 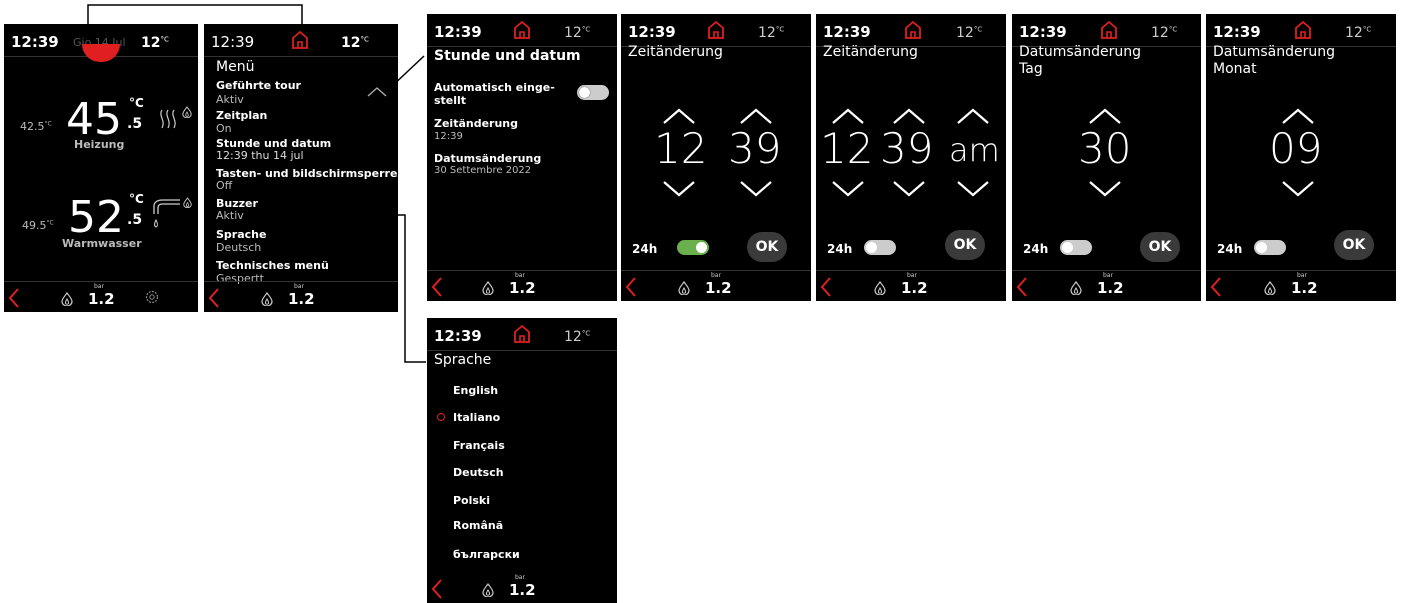 I want to click on ampm-value: am, so click(x=974, y=150).